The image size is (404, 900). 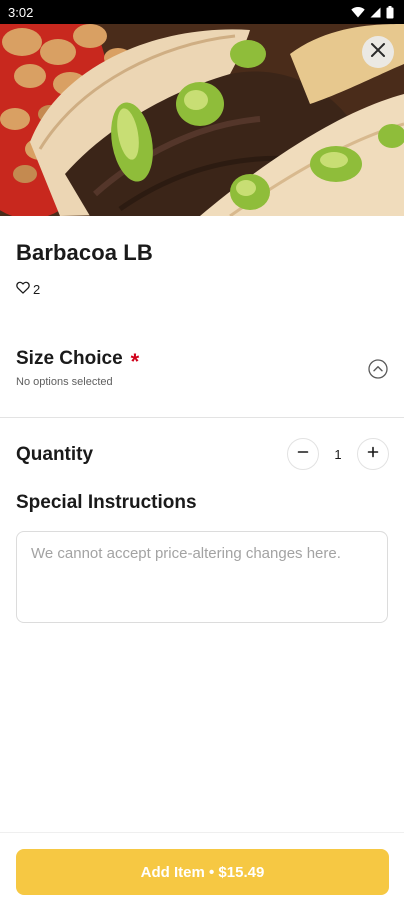 What do you see at coordinates (84, 252) in the screenshot?
I see `item-title: Barbacoa LB` at bounding box center [84, 252].